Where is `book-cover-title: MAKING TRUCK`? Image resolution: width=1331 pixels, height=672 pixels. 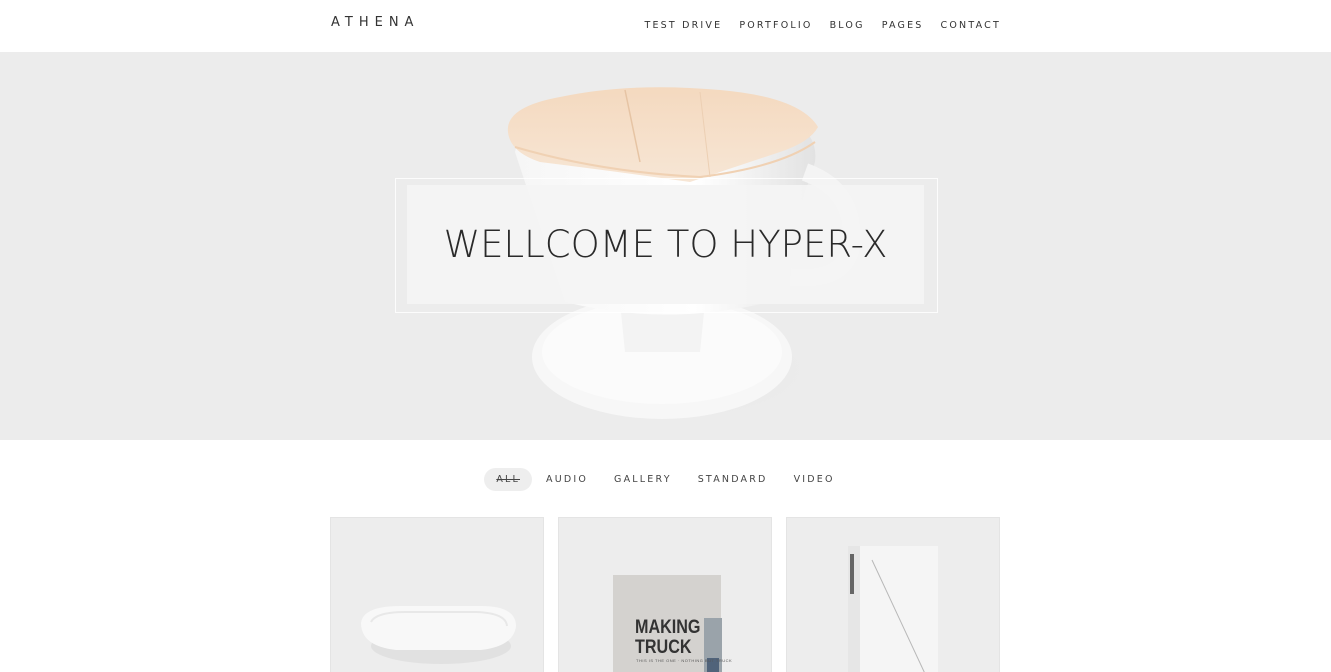
book-cover-title: MAKING TRUCK is located at coordinates (668, 637).